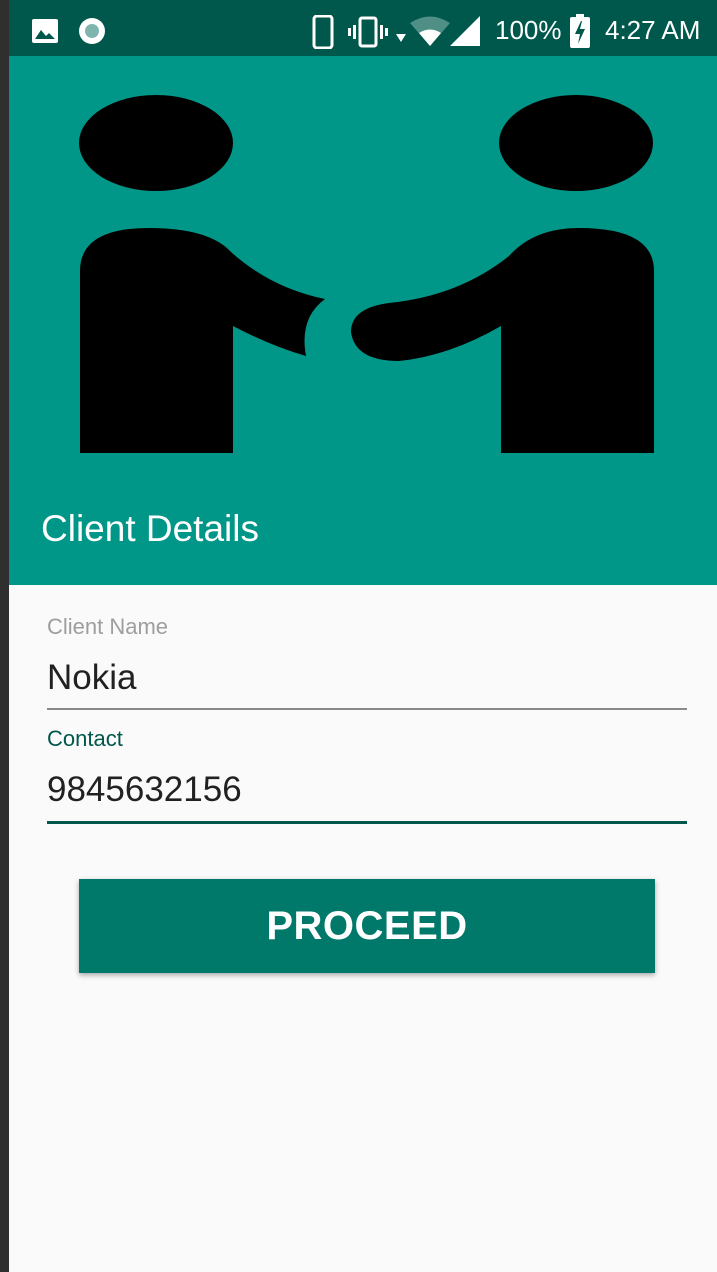  I want to click on battery-percentage: 100%, so click(528, 30).